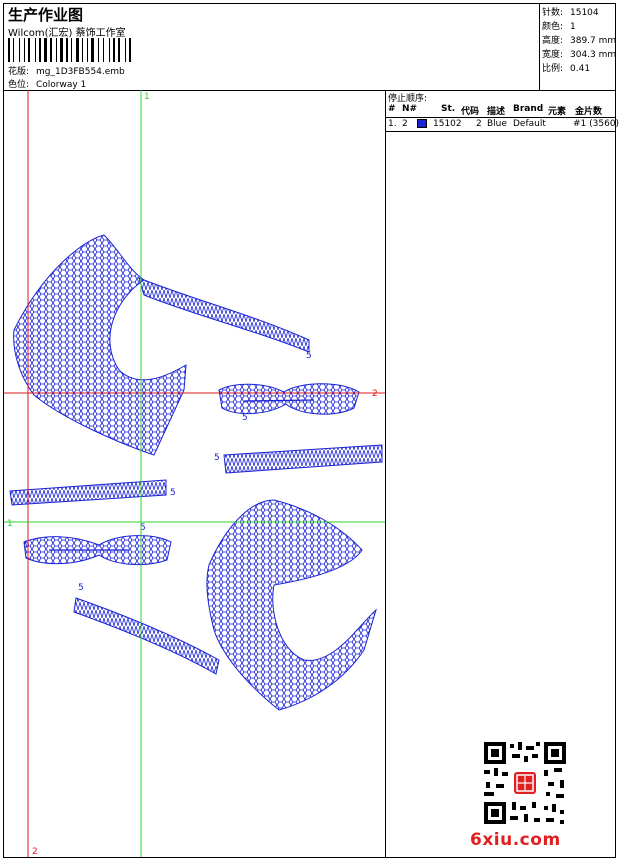 Image resolution: width=620 pixels, height=860 pixels. Describe the element at coordinates (303, 459) in the screenshot. I see `design-piece-strip-right` at that location.